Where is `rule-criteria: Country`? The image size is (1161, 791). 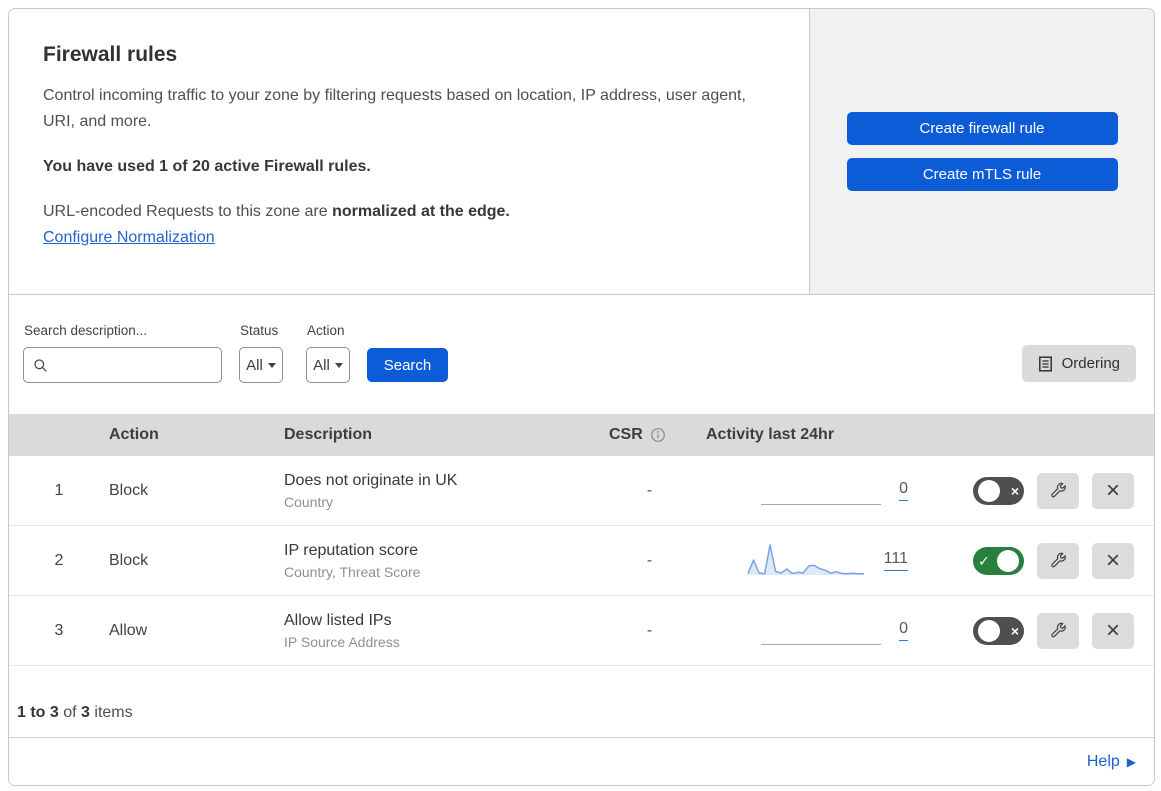
rule-criteria: Country is located at coordinates (309, 501).